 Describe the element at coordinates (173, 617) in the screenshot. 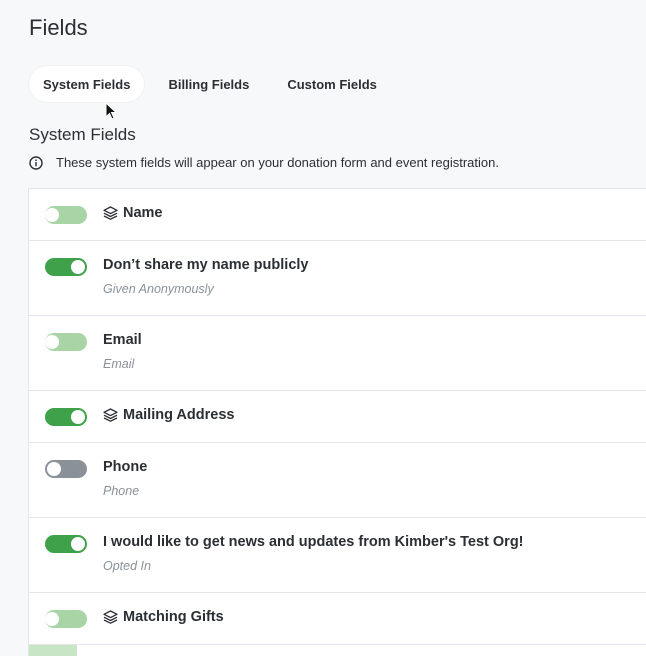

I see `field-name-text: Matching Gifts` at that location.